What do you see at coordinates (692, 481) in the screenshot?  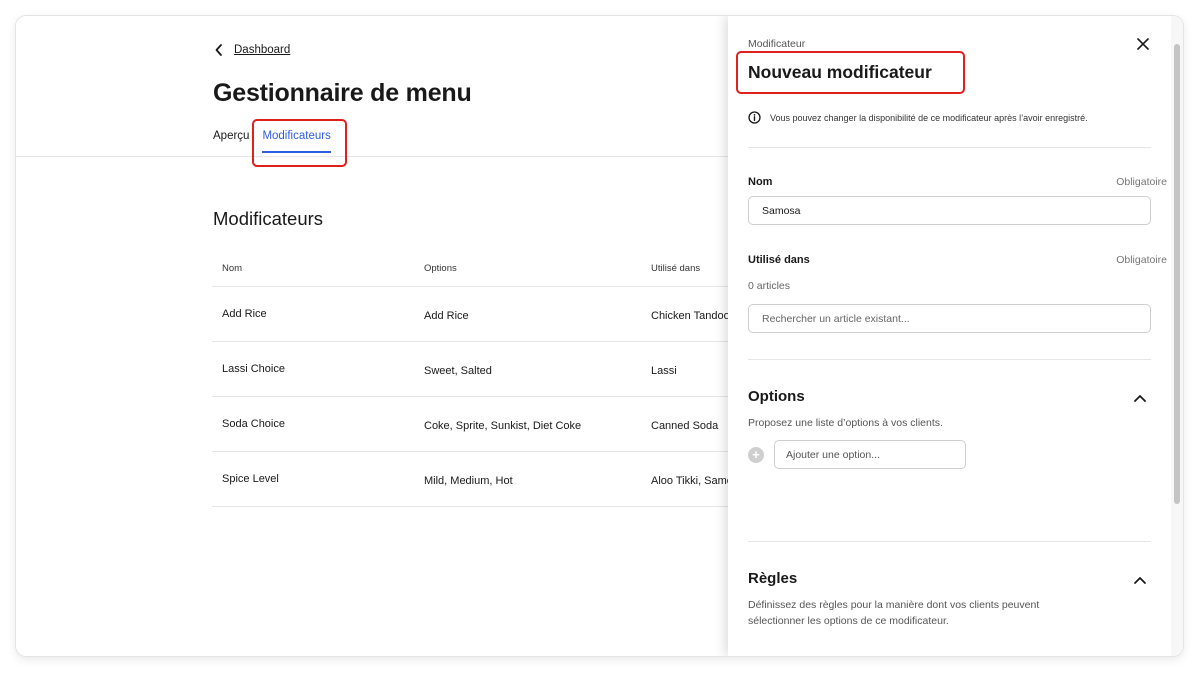 I see `cell-used-in: Aloo Tikki, Samo` at bounding box center [692, 481].